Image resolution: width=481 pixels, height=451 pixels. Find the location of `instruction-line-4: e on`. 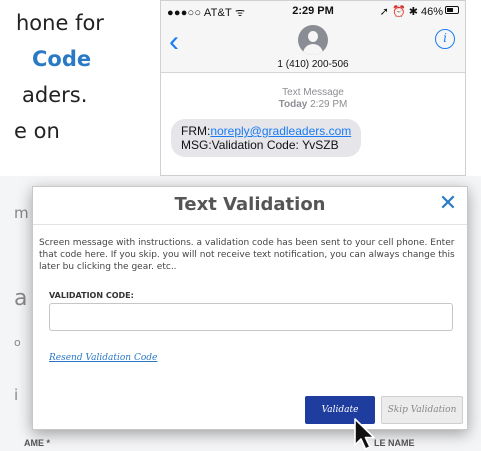

instruction-line-4: e on is located at coordinates (37, 131).